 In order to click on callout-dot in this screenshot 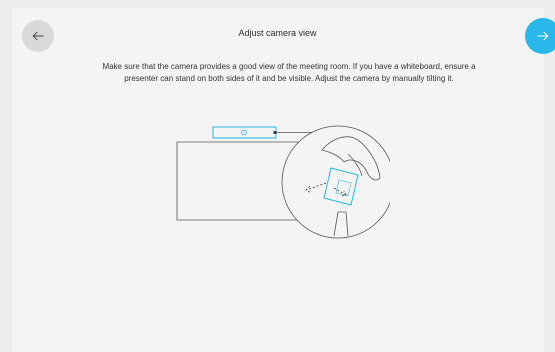, I will do `click(275, 132)`.